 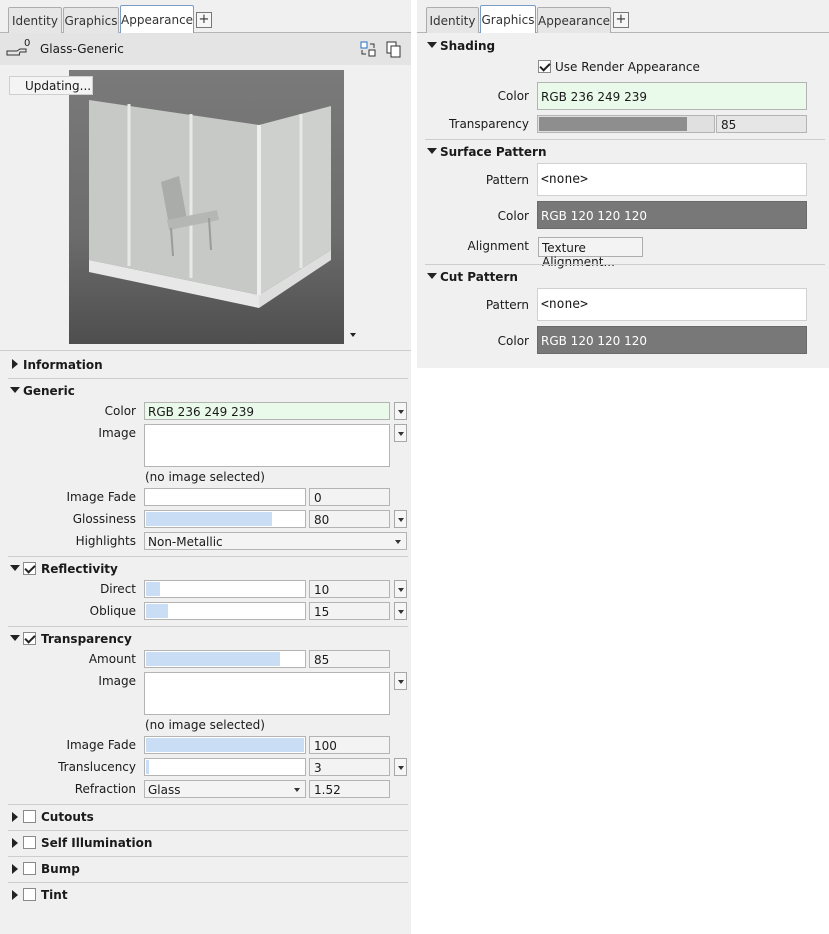 I want to click on generic-color-field: RGB 236 249 239, so click(x=267, y=411).